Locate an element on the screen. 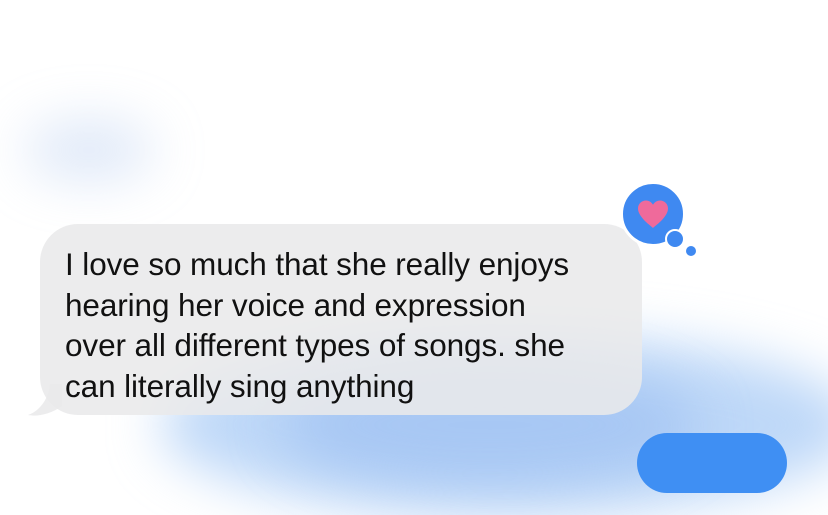 This screenshot has height=515, width=828. message-line: over all different types of songs. she is located at coordinates (315, 345).